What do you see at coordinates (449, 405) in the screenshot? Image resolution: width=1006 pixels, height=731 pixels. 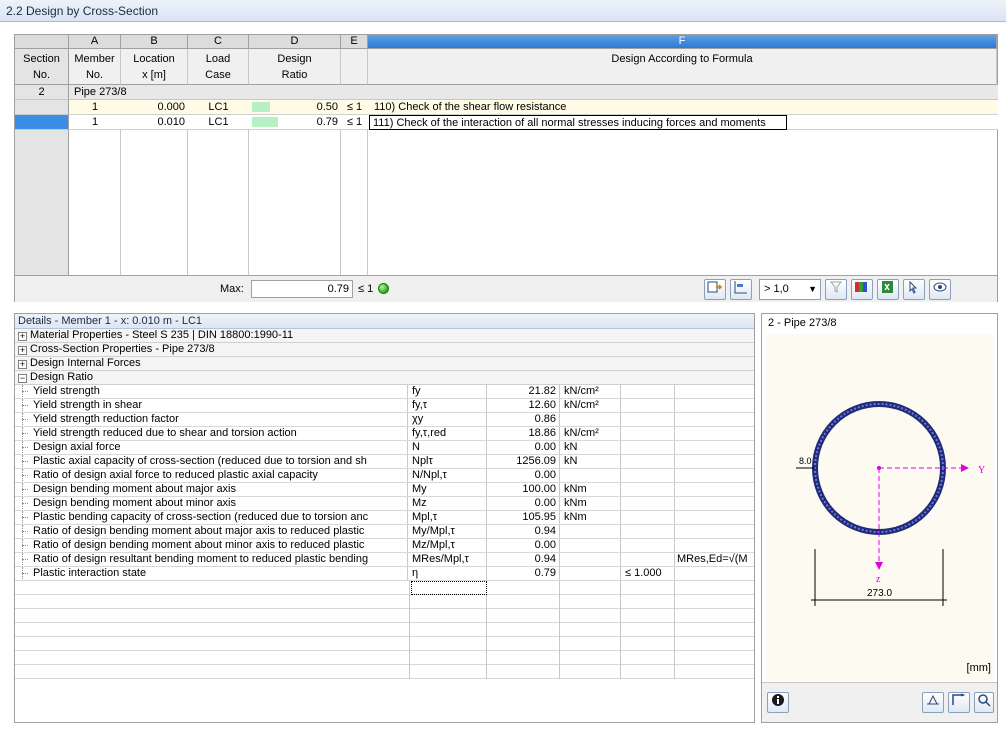 I see `detail-symbol: fy,τ` at bounding box center [449, 405].